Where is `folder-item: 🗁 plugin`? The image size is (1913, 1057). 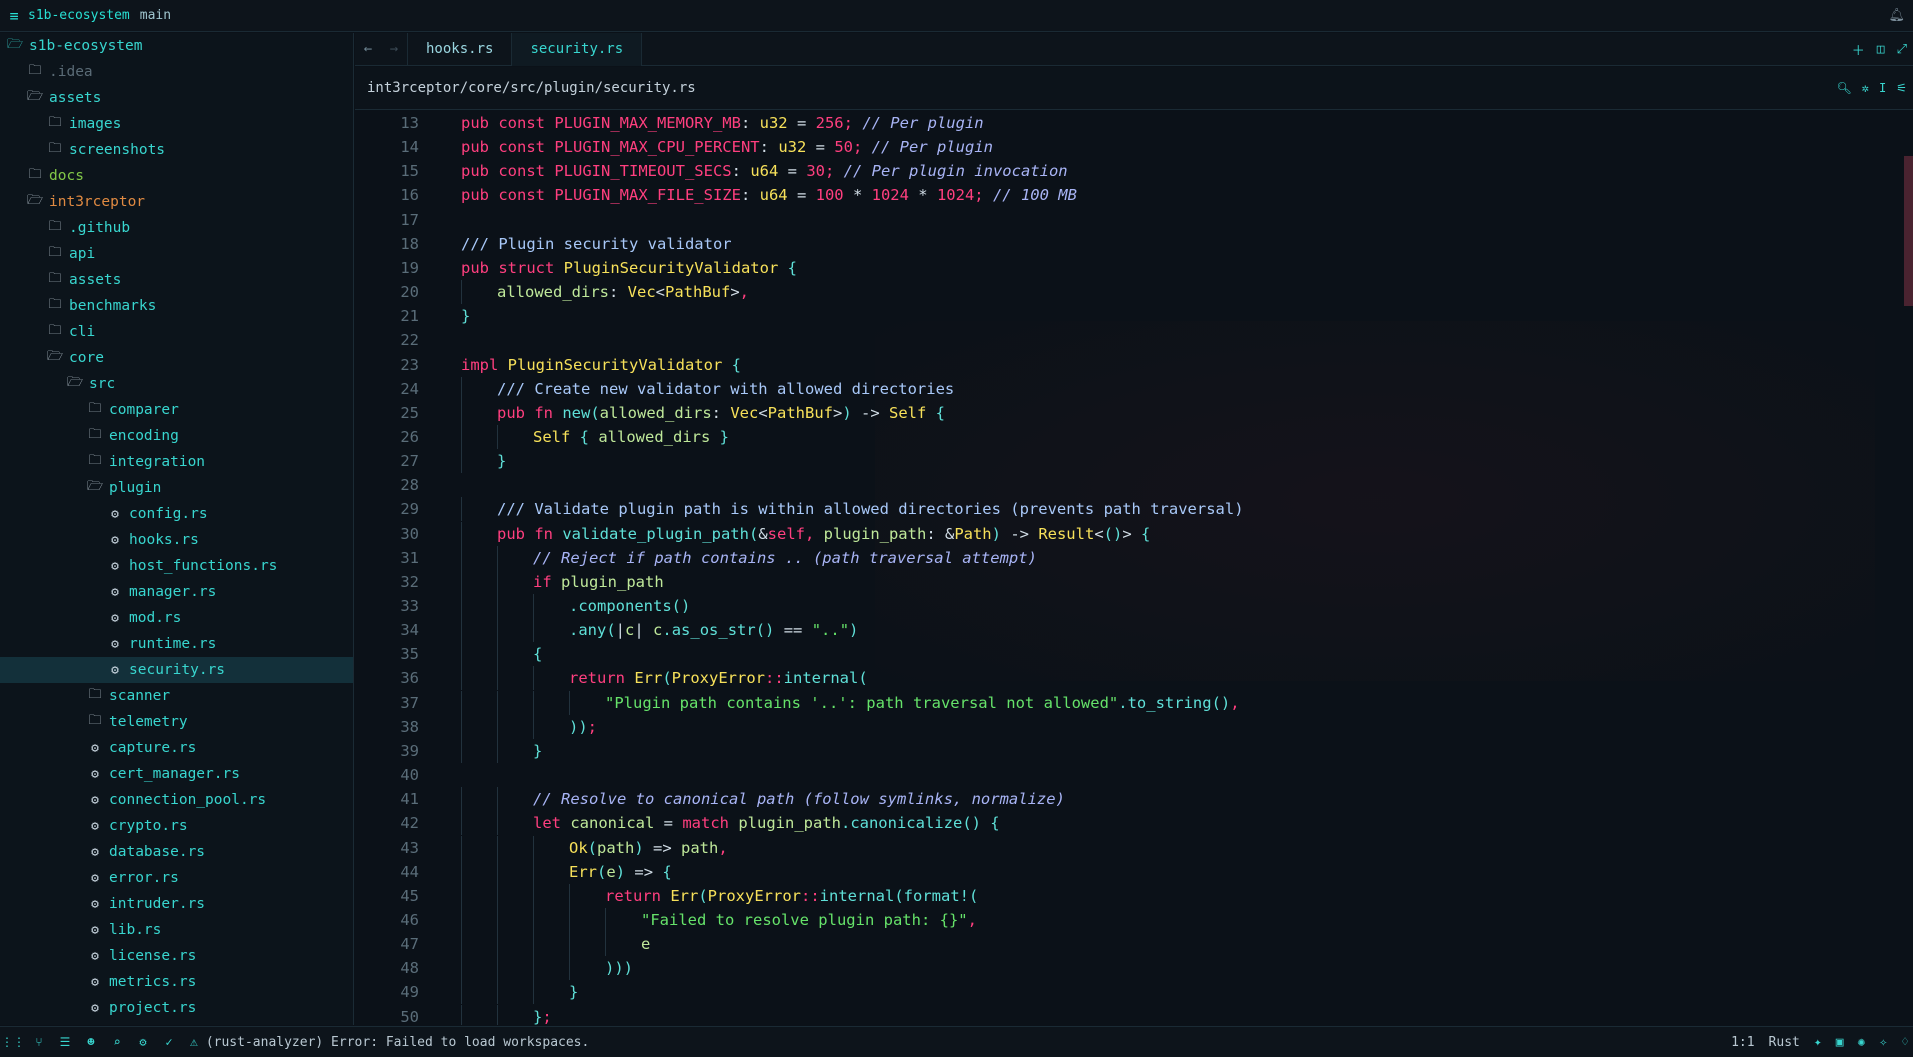
folder-item: 🗁 plugin is located at coordinates (176, 488).